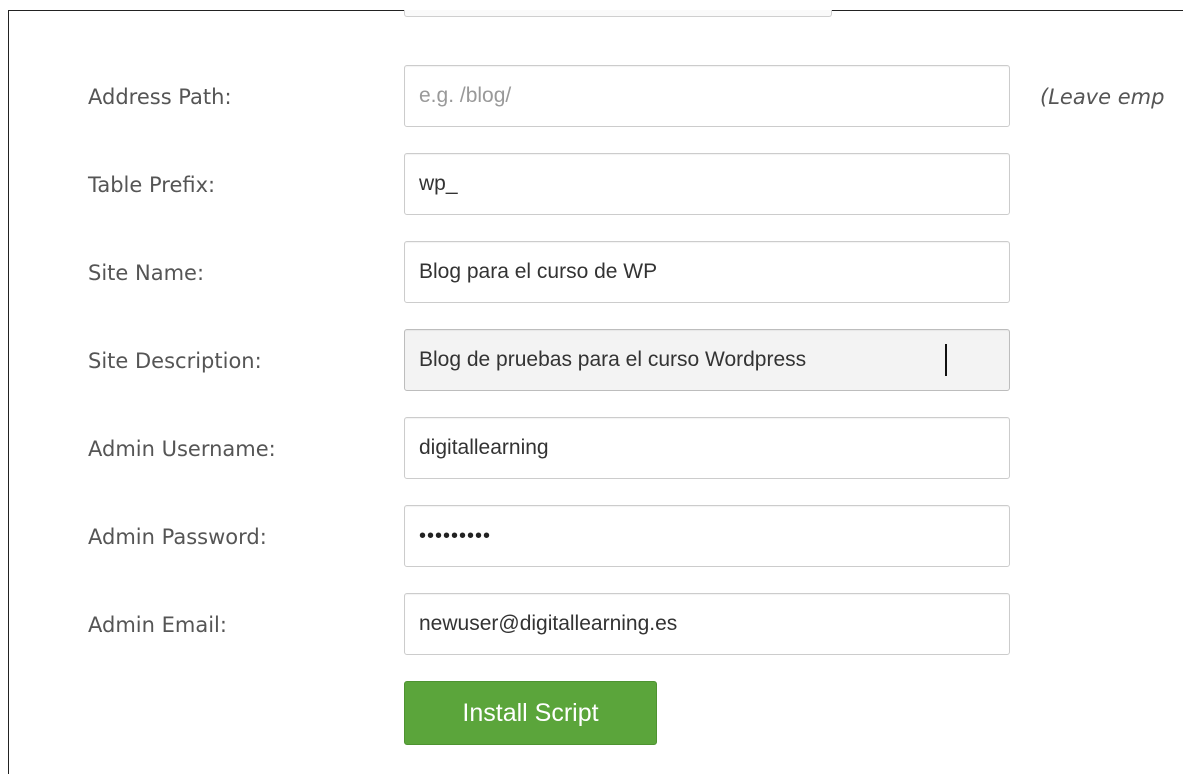  I want to click on site-name-row: Site Name:, so click(591, 273).